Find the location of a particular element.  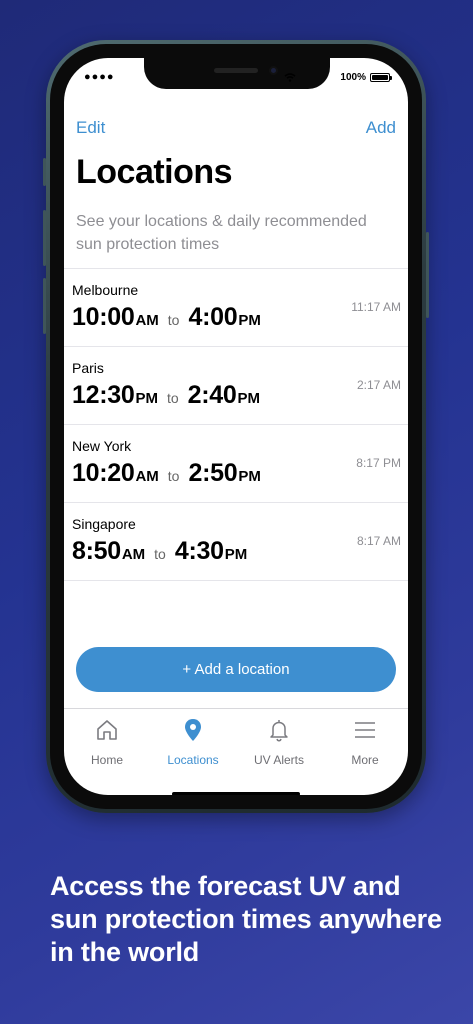

tab-more: More is located at coordinates (365, 752).